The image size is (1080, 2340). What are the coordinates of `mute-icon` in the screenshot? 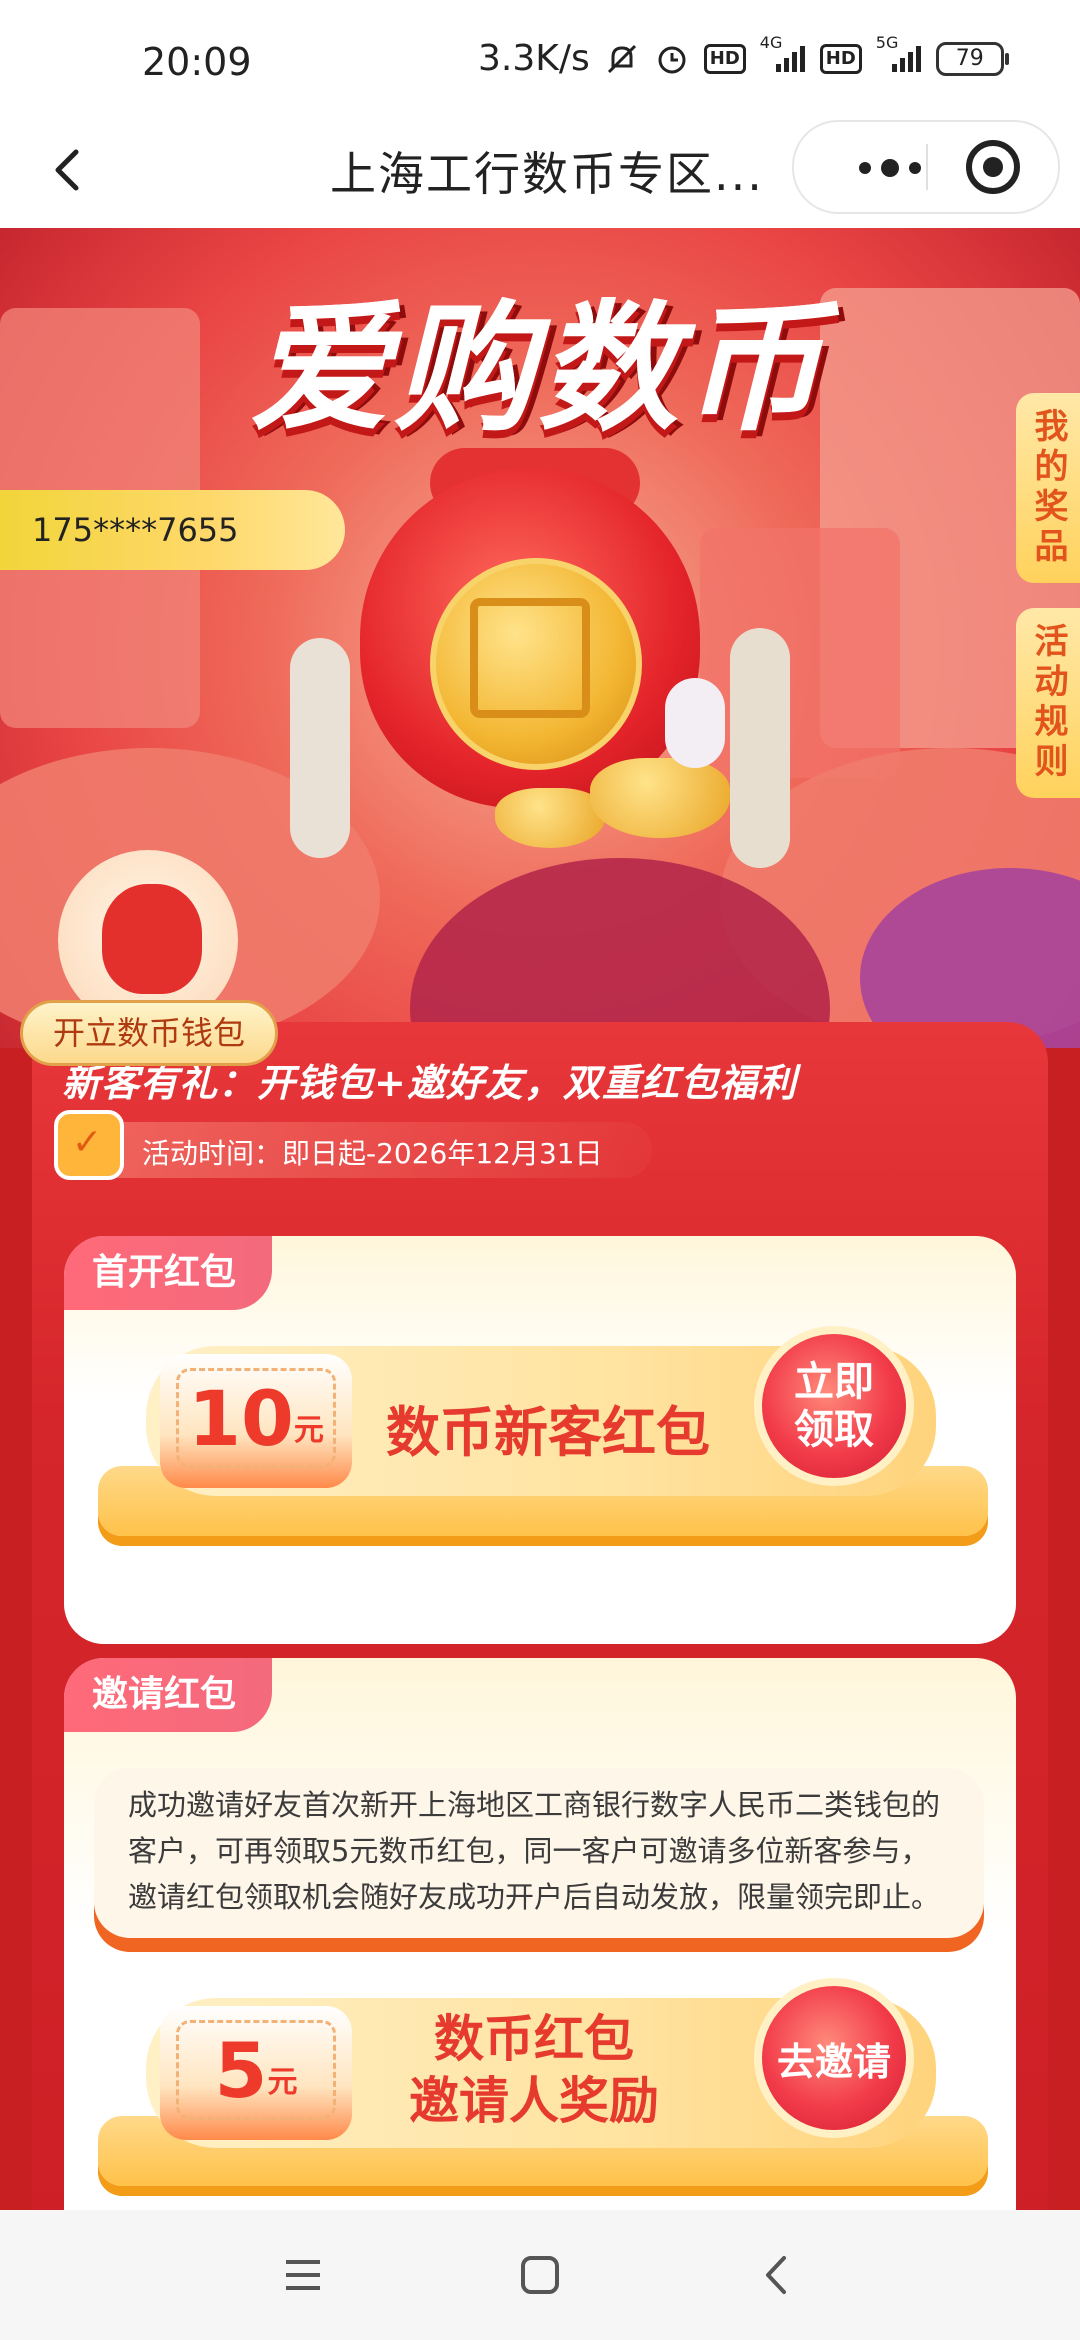 It's located at (622, 59).